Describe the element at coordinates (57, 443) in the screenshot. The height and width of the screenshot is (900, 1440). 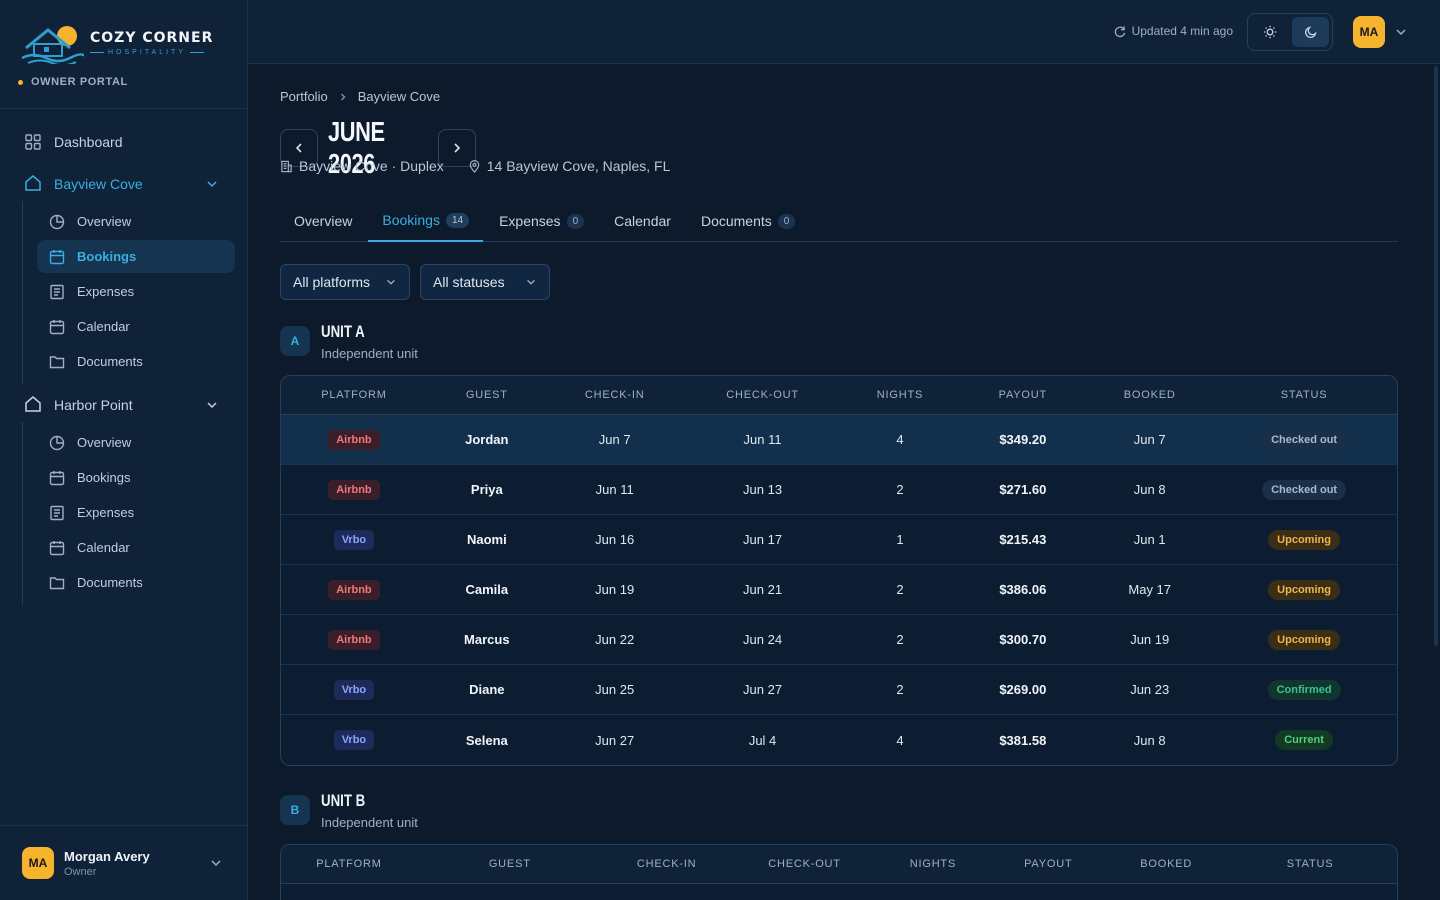
I see `pie-chart-icon` at that location.